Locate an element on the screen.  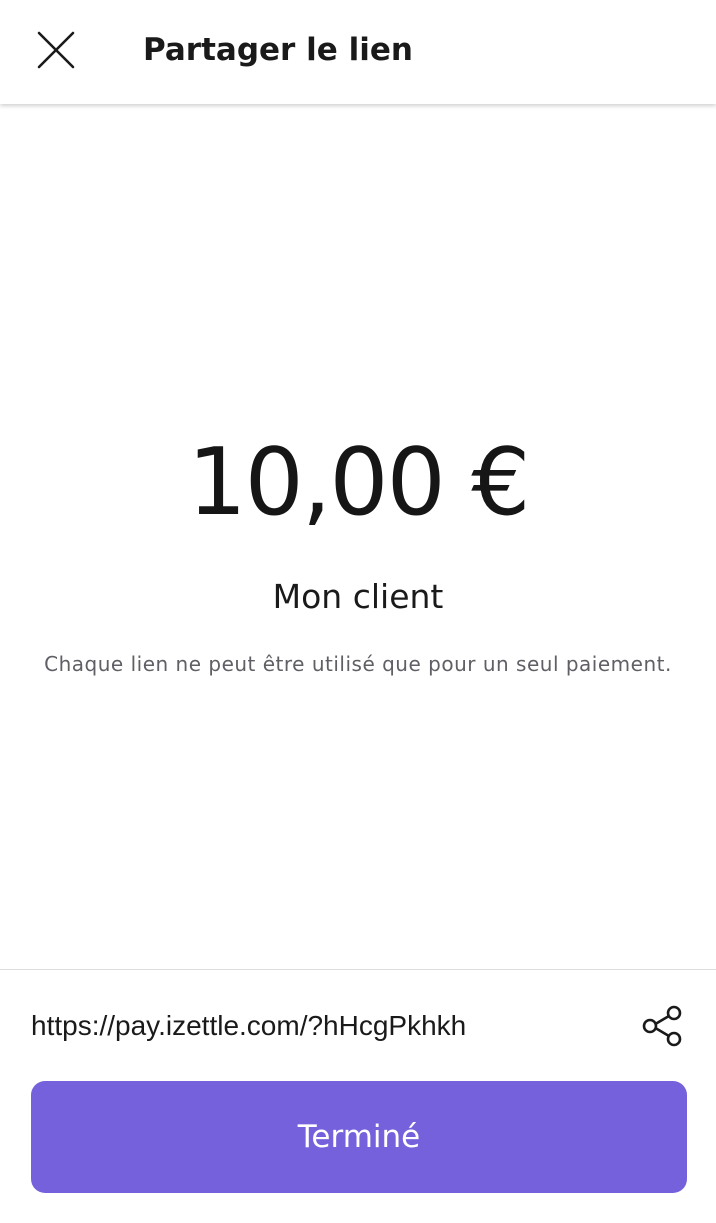
share-button is located at coordinates (663, 1026).